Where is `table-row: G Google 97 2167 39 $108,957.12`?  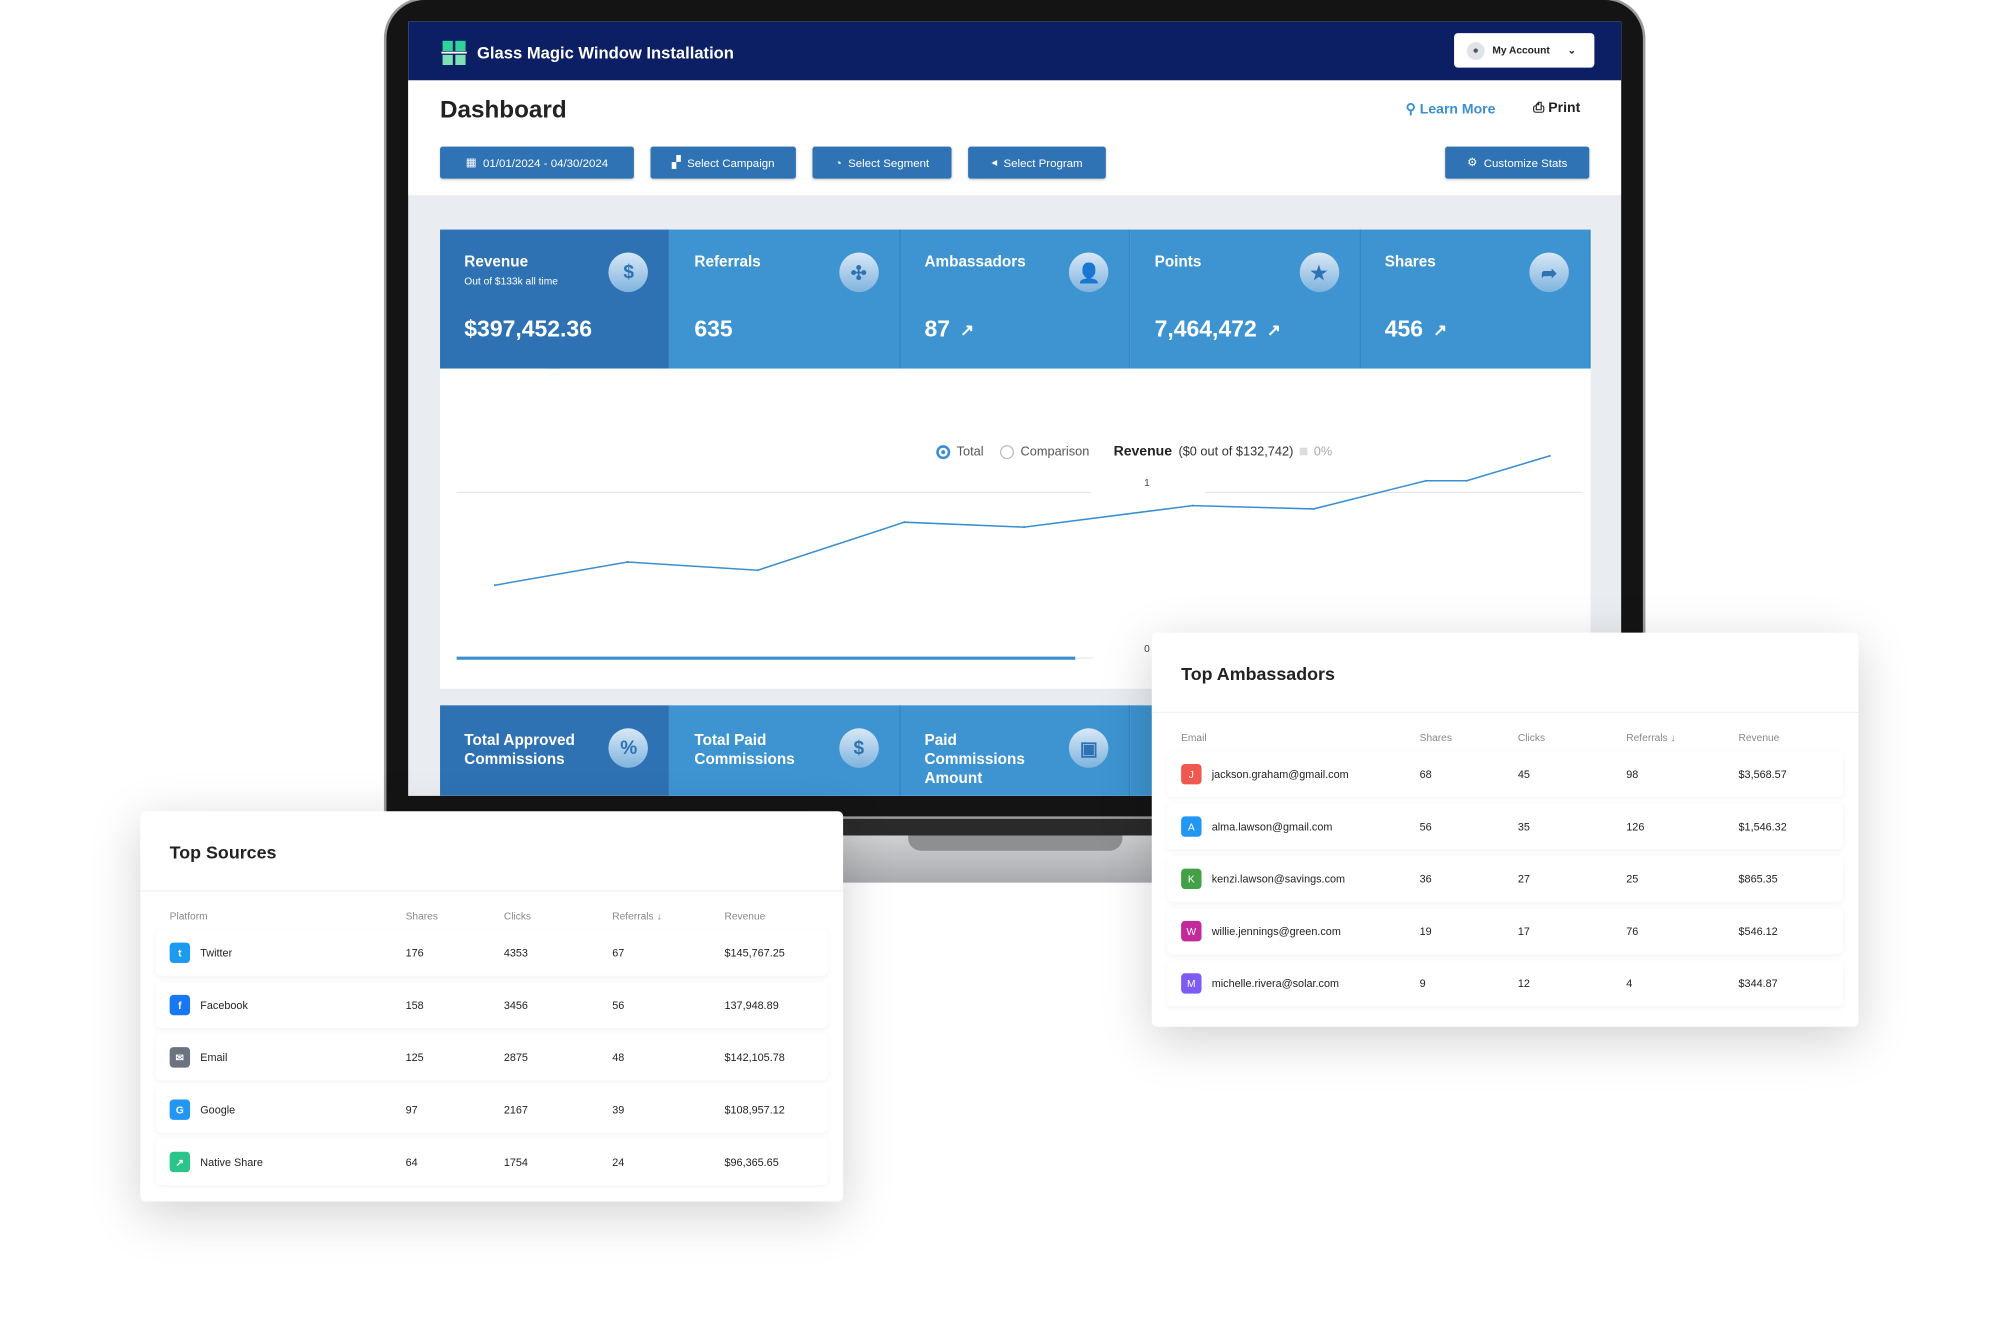 table-row: G Google 97 2167 39 $108,957.12 is located at coordinates (491, 1109).